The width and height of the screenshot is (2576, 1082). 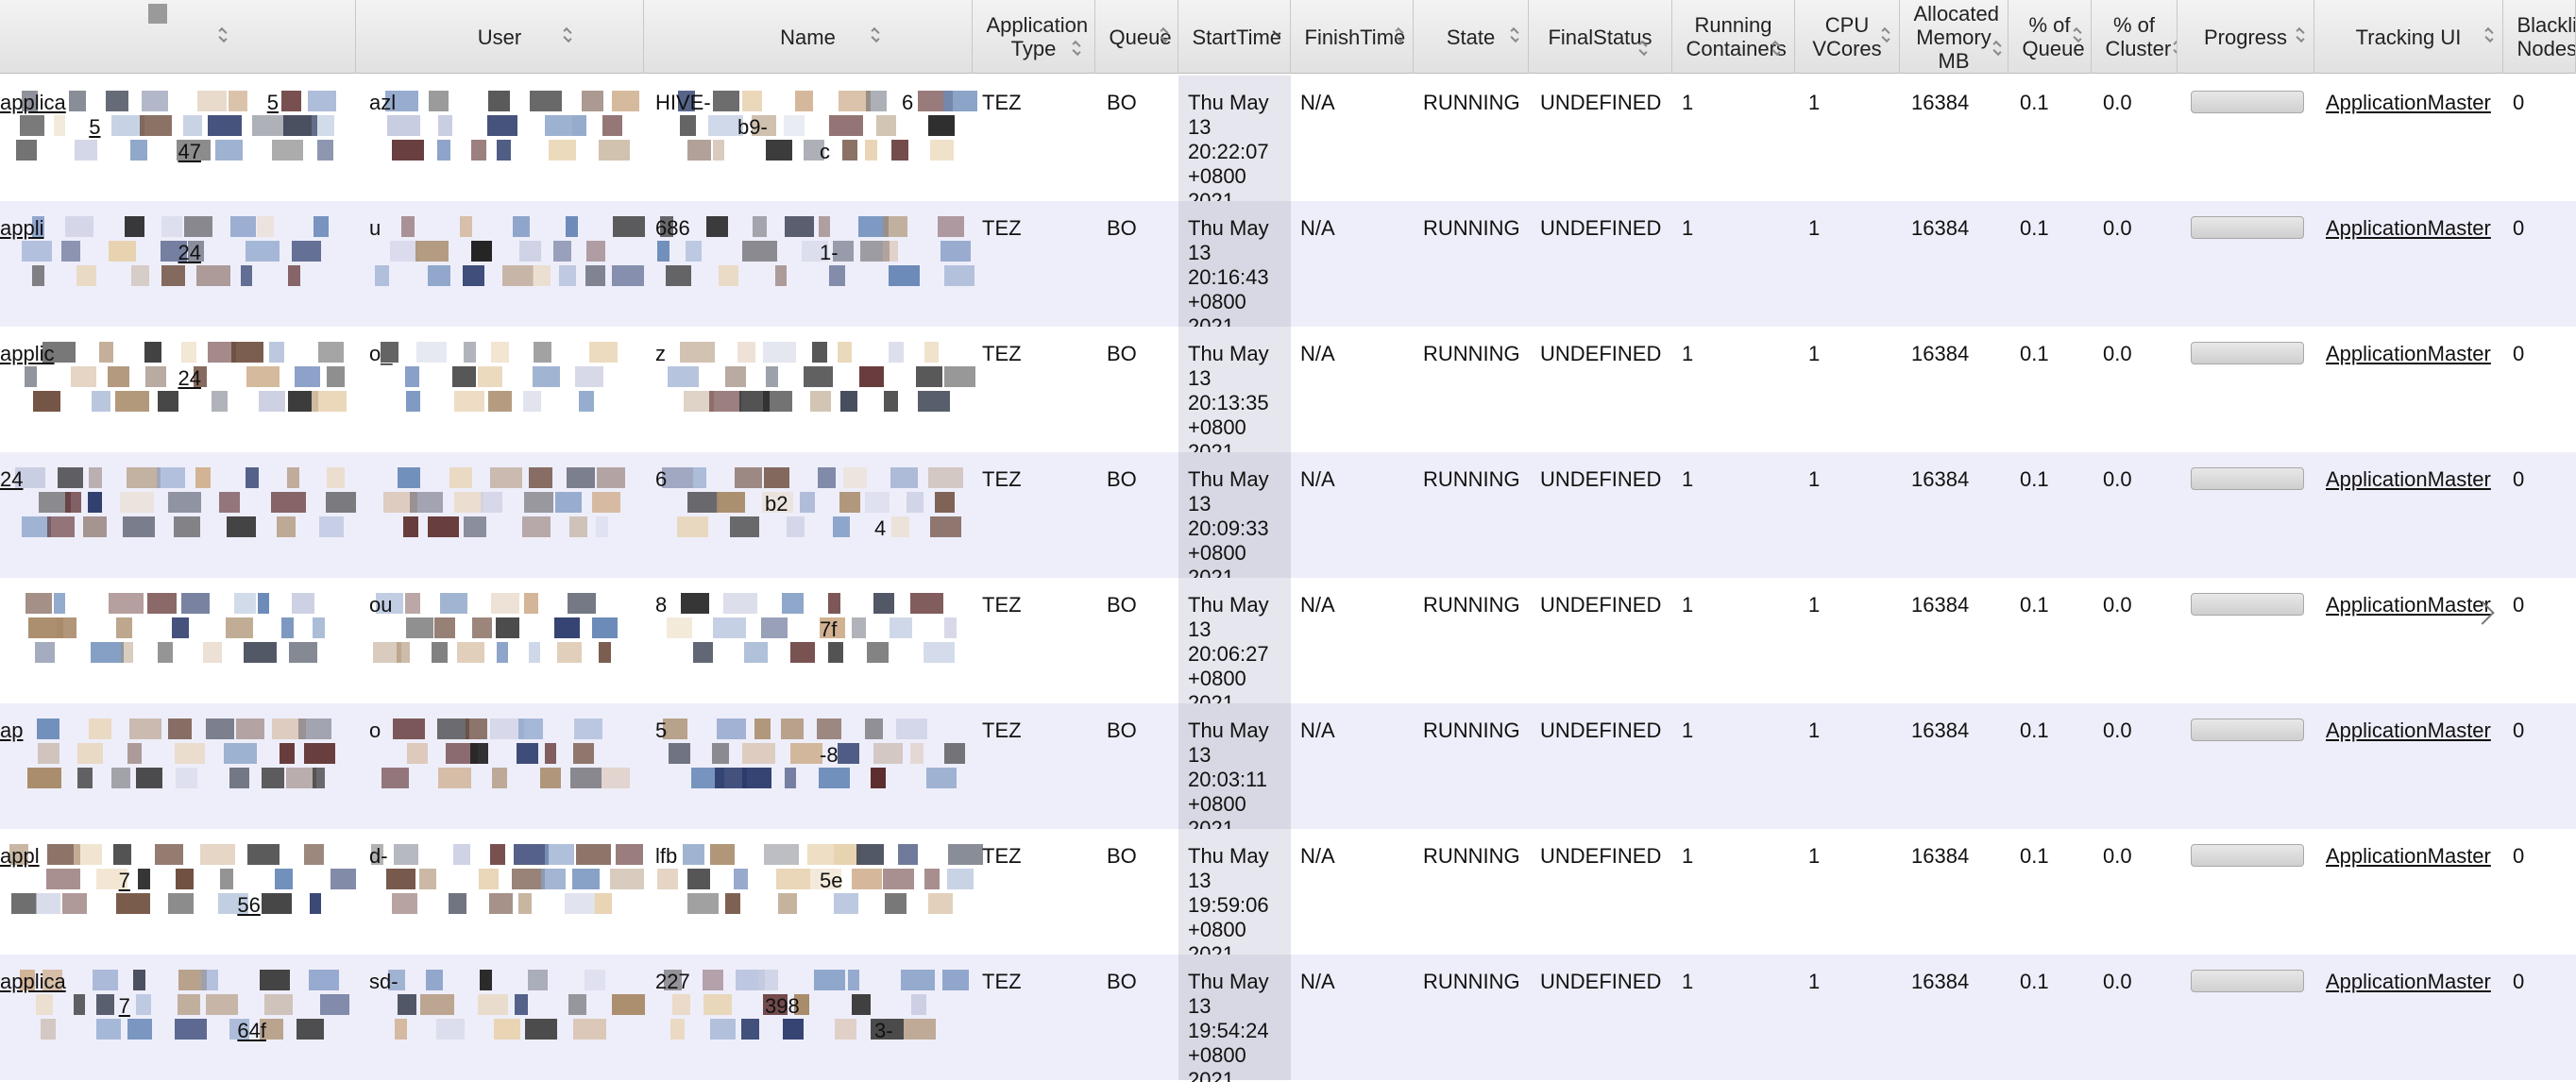 I want to click on cell-start-time: Thu May 13 20:06:27 +0800 2021, so click(x=1234, y=646).